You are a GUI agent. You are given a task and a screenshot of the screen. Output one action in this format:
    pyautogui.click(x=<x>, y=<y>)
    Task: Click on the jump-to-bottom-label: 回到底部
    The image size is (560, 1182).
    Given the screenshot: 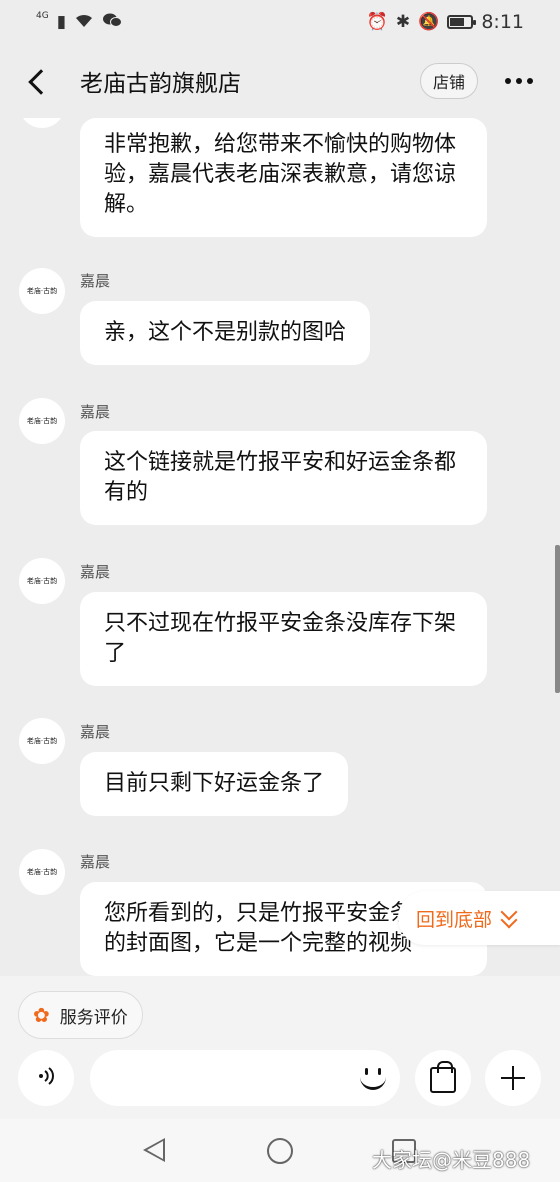 What is the action you would take?
    pyautogui.click(x=454, y=919)
    